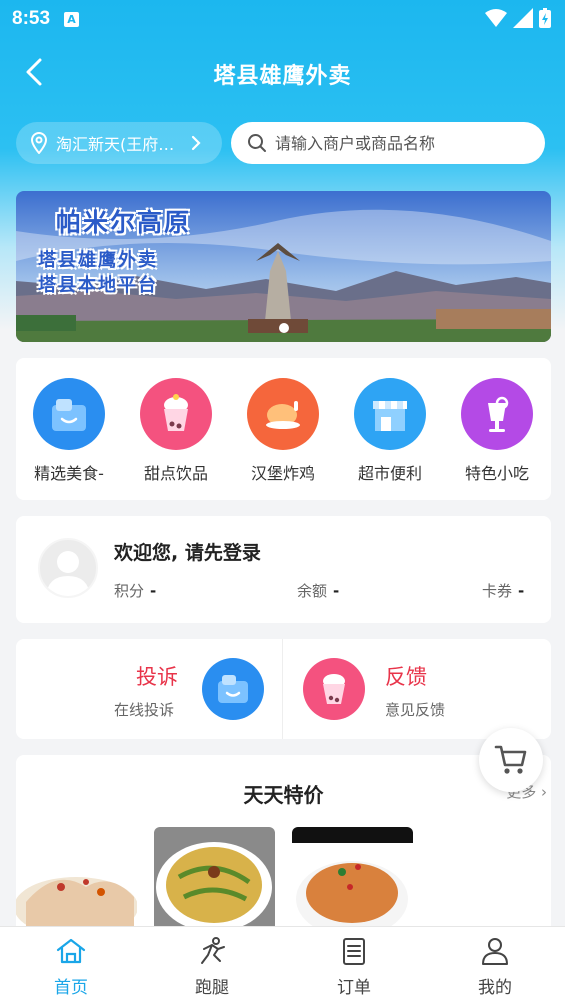 The image size is (565, 1004). I want to click on tab-profile: 我的, so click(495, 967).